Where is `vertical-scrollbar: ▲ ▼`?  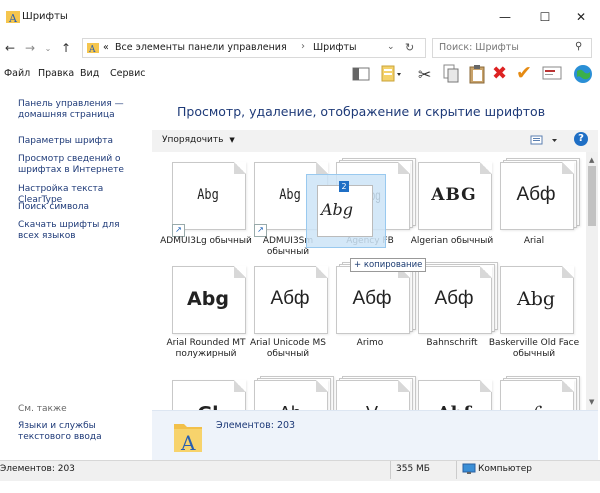 vertical-scrollbar: ▲ ▼ is located at coordinates (592, 281).